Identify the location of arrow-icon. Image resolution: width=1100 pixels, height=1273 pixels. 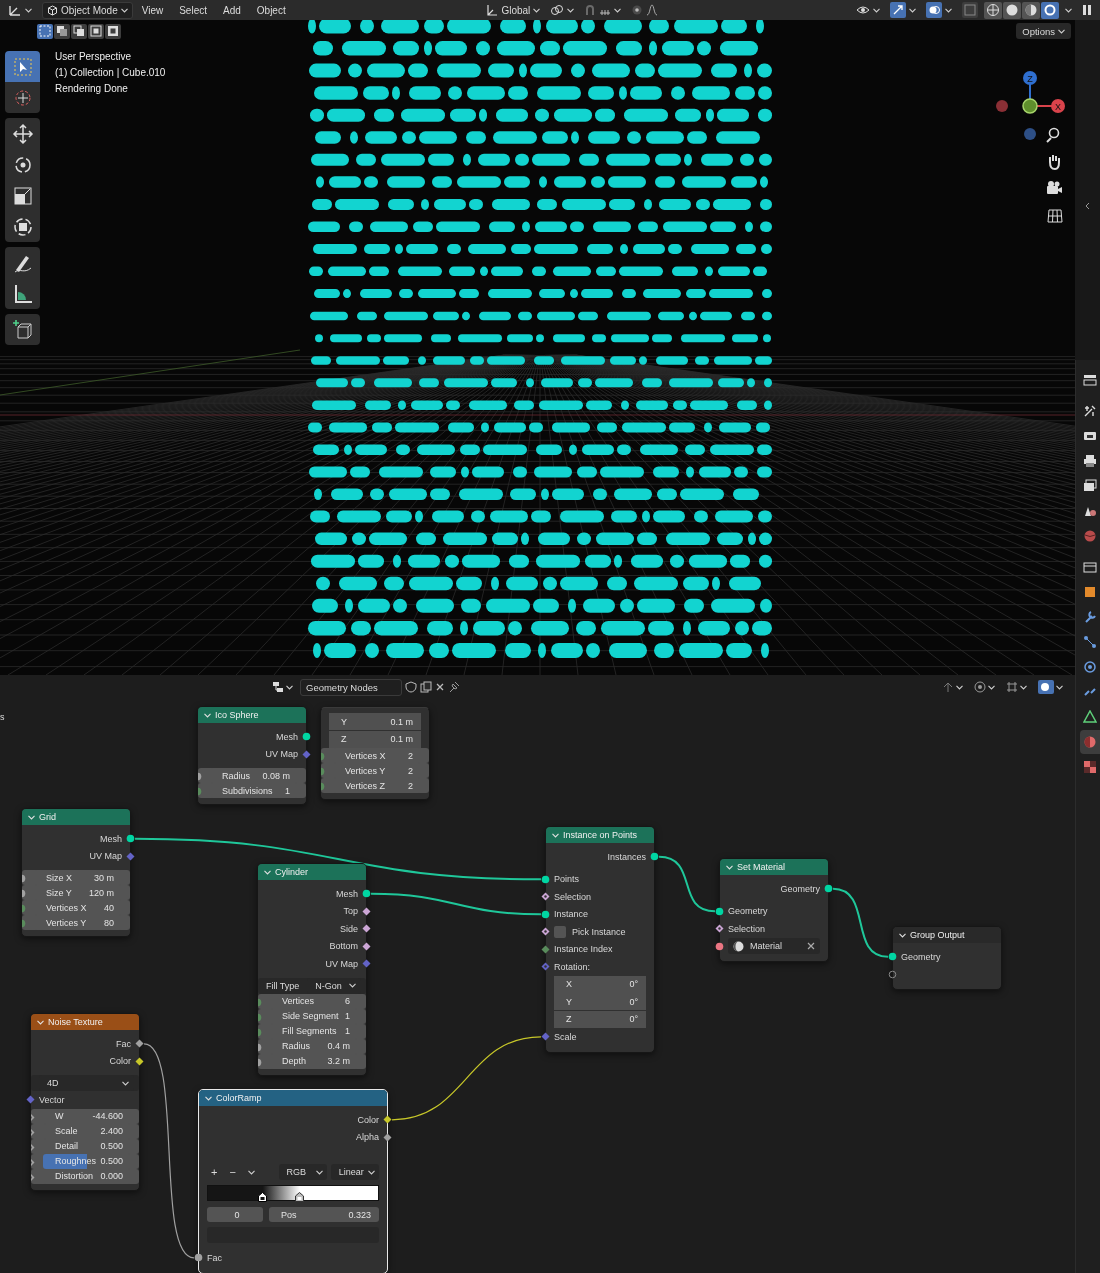
(898, 10).